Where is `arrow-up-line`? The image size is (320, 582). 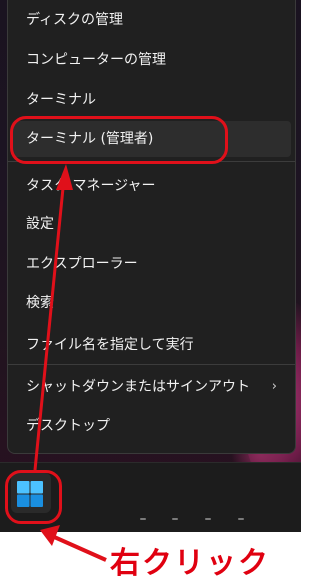
arrow-up-line is located at coordinates (49, 324).